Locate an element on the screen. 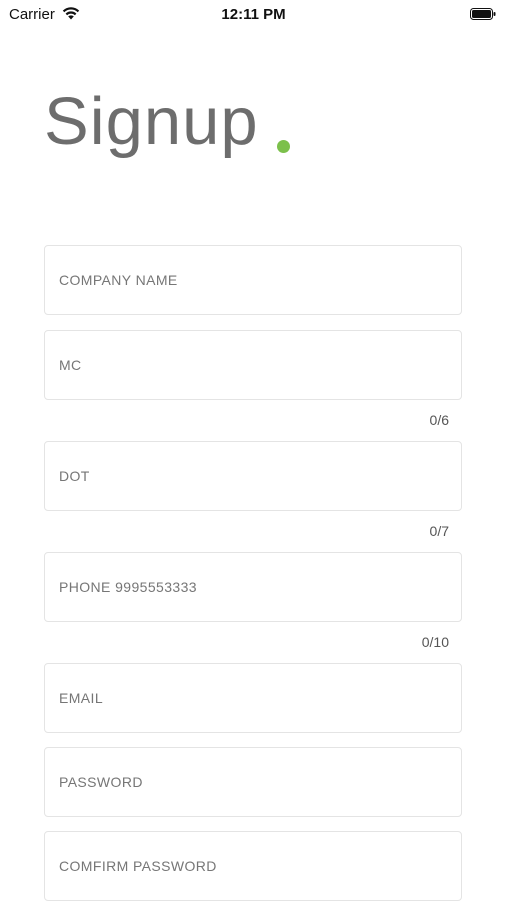 The height and width of the screenshot is (901, 507). page-title: Signup is located at coordinates (151, 121).